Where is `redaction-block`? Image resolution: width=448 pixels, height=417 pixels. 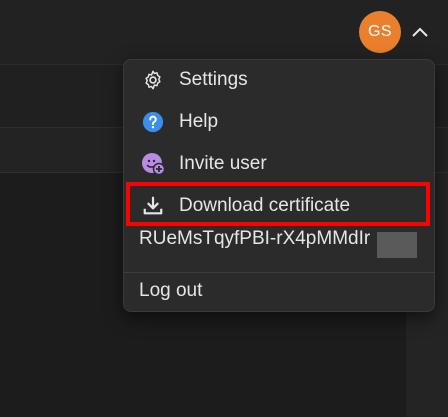
redaction-block is located at coordinates (397, 245).